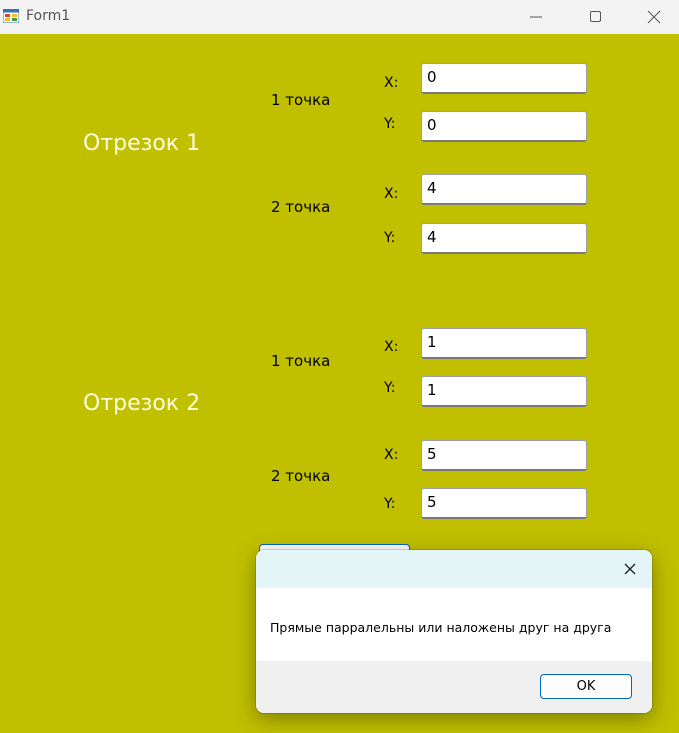  Describe the element at coordinates (504, 78) in the screenshot. I see `segment-1-point-1-x-input: 0` at that location.